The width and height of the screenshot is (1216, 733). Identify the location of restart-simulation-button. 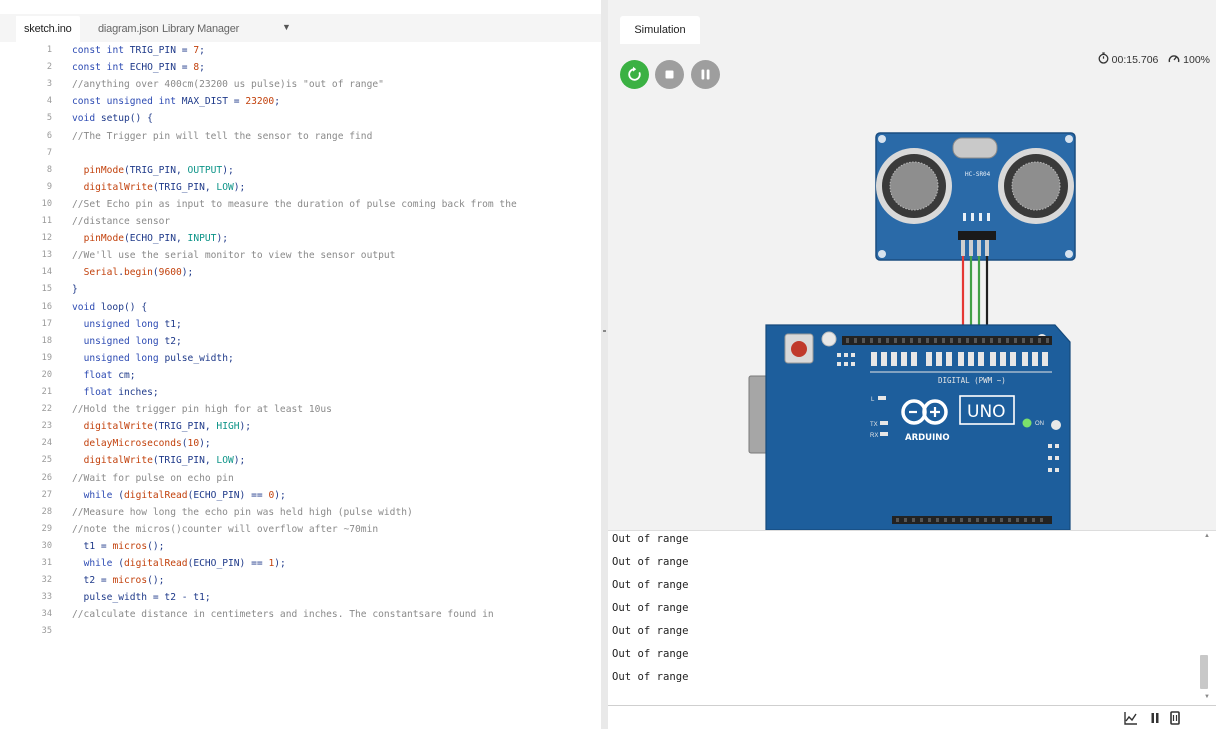
(634, 74).